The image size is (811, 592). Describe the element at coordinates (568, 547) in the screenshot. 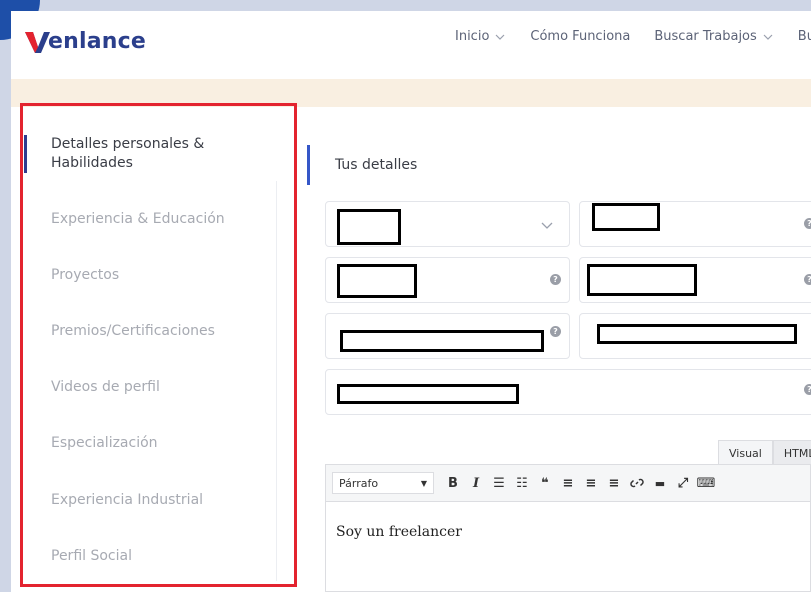

I see `editor-content: Soy un freelancer` at that location.